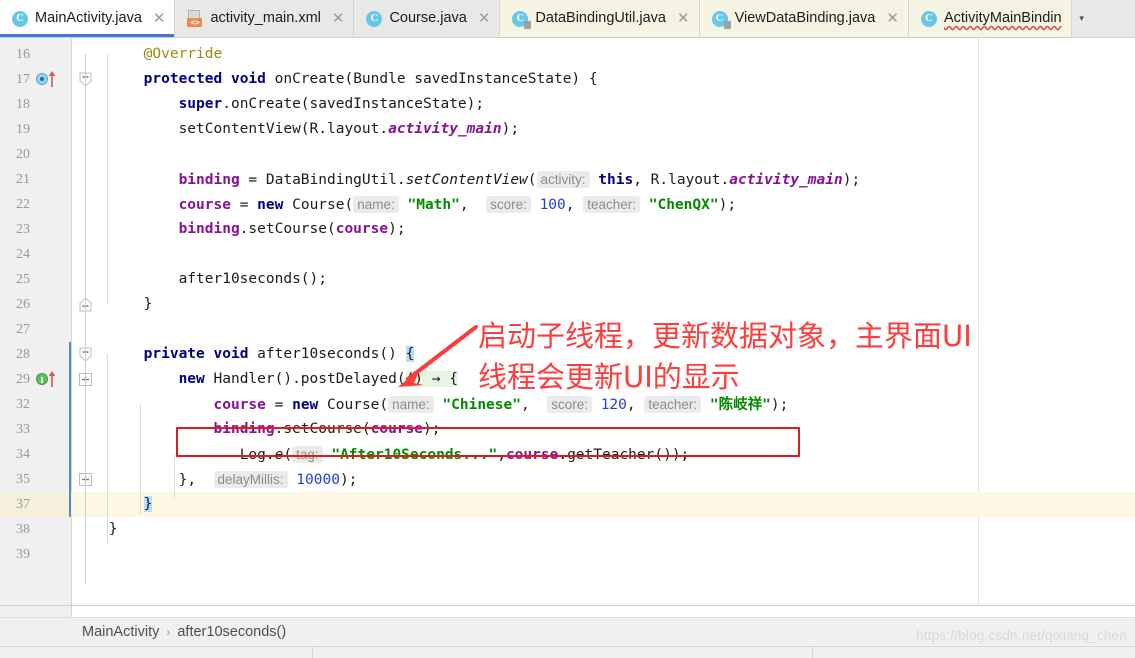 This screenshot has width=1135, height=658. Describe the element at coordinates (683, 205) in the screenshot. I see `token-str: "ChenQX"` at that location.